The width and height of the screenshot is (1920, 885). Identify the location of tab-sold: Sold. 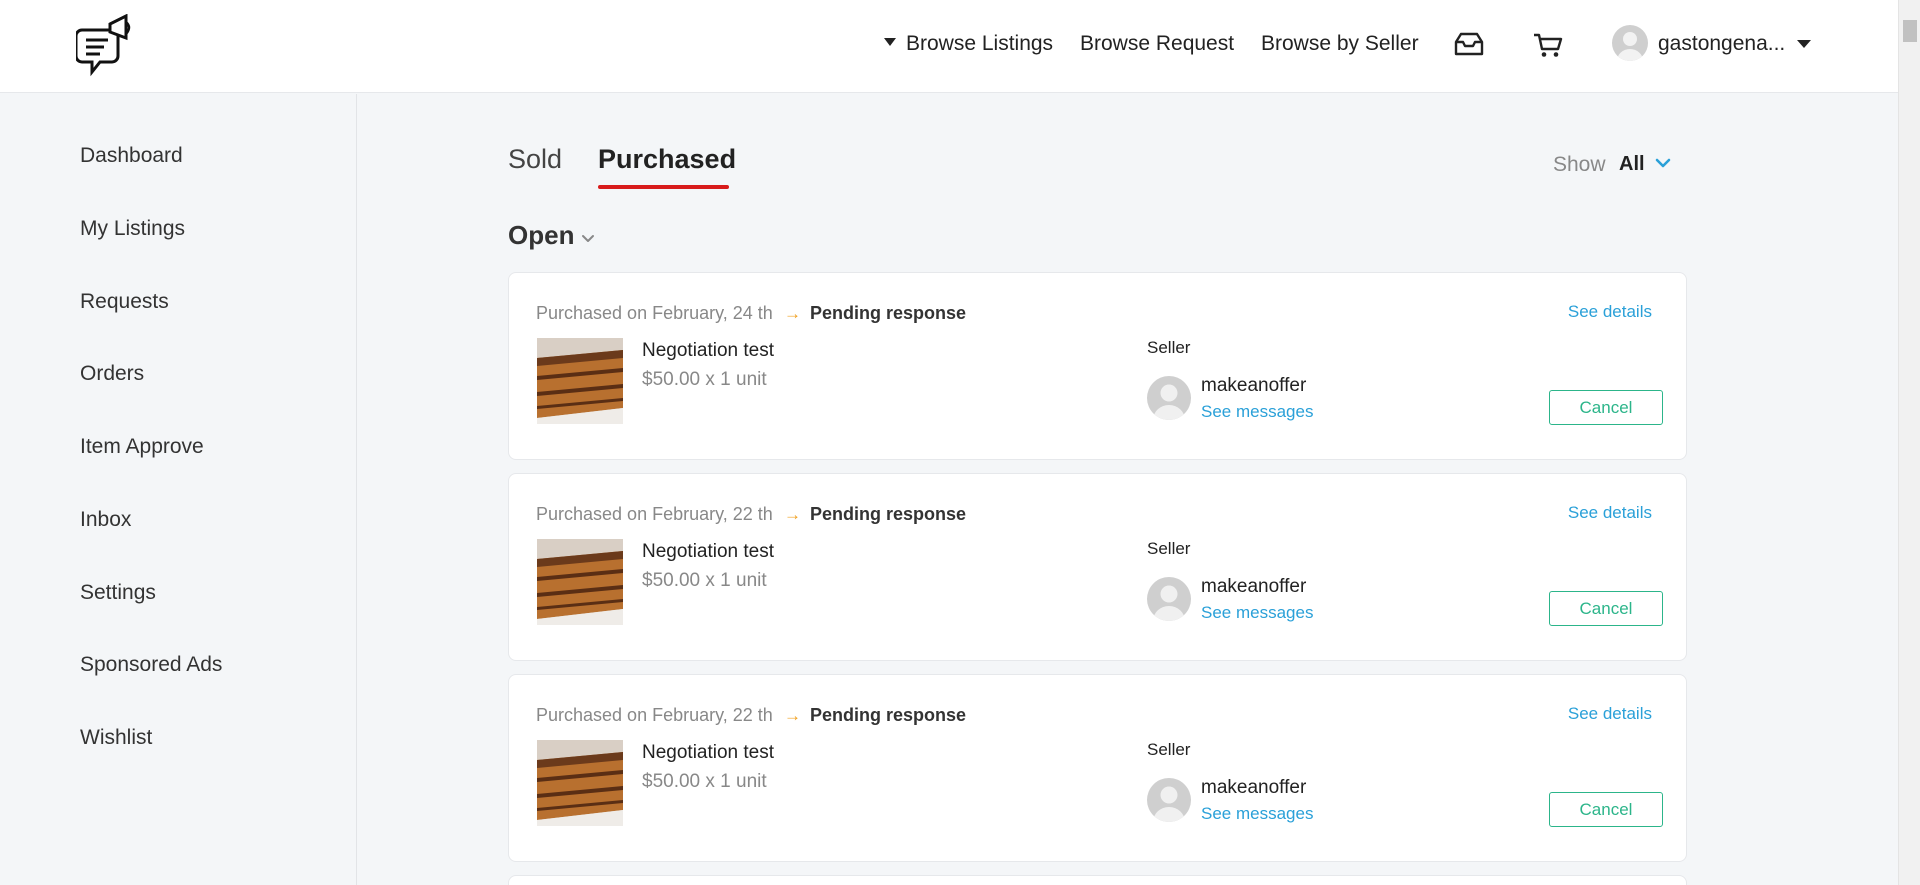
(535, 159).